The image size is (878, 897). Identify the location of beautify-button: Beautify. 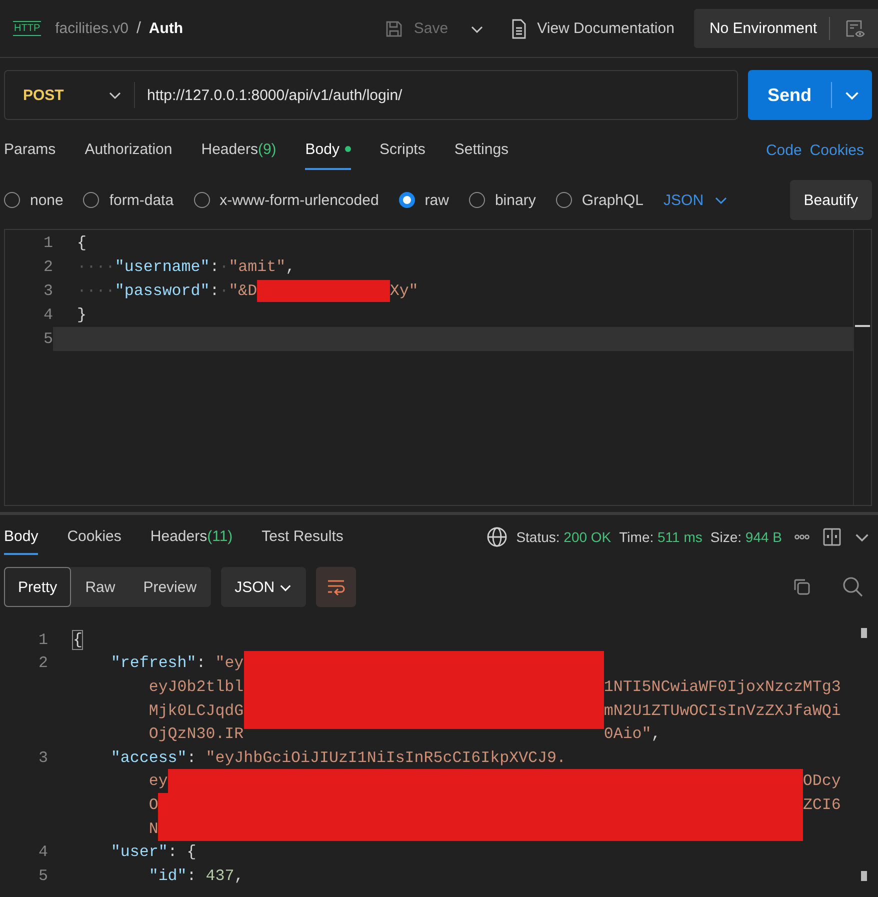
(831, 200).